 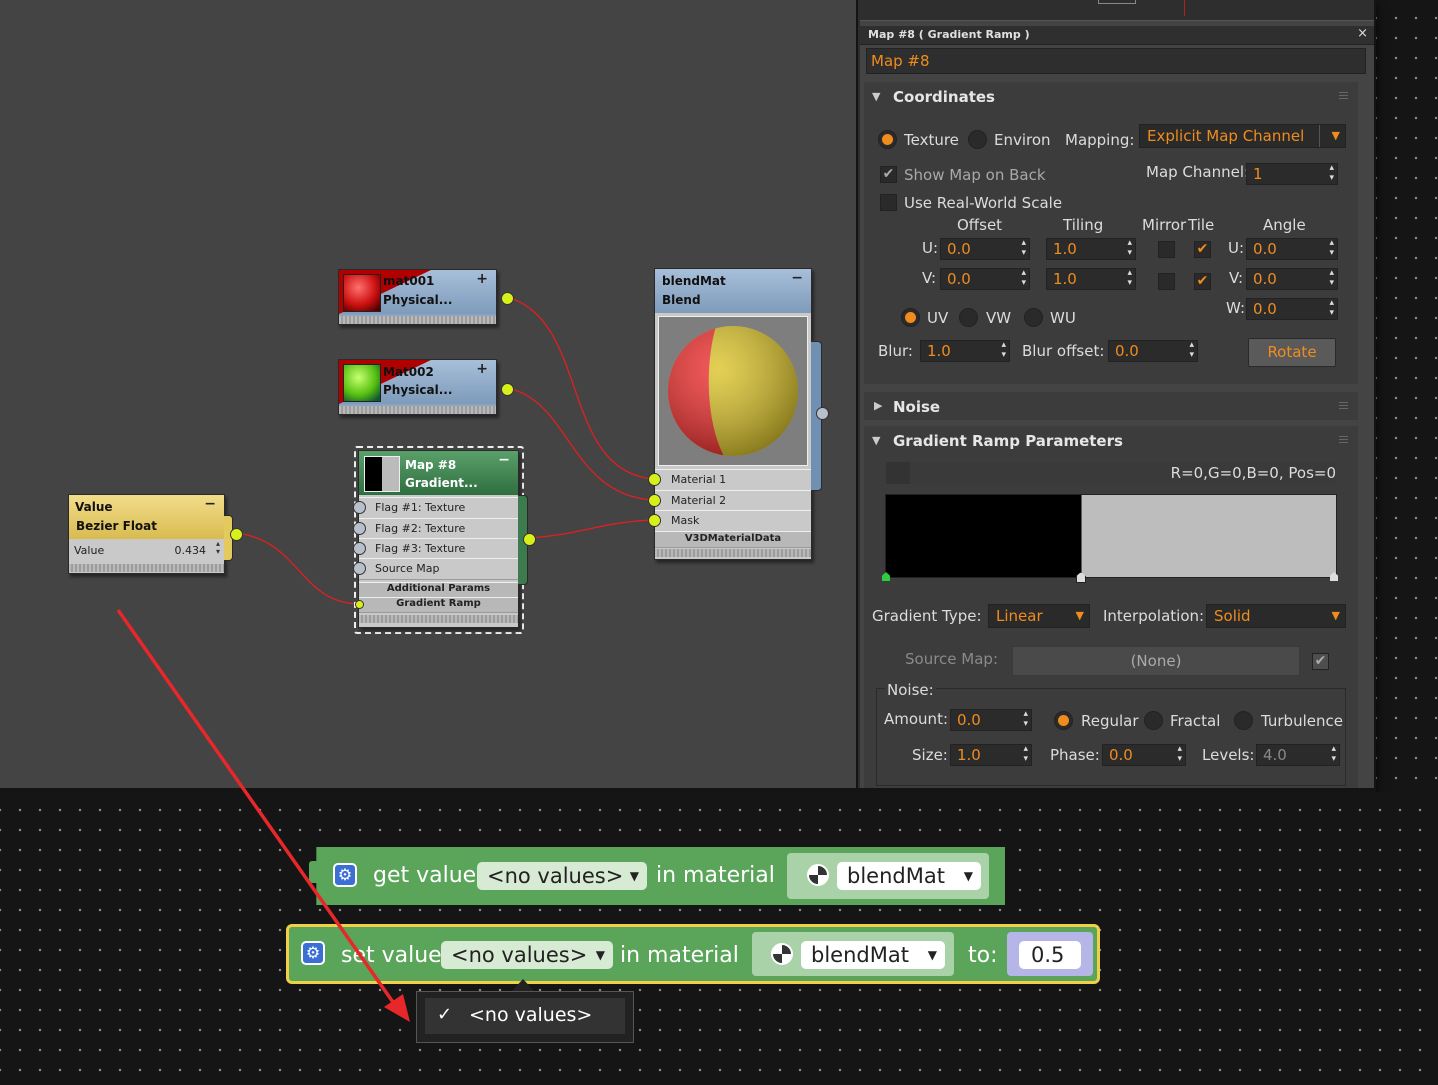 I want to click on value-output-port, so click(x=236, y=534).